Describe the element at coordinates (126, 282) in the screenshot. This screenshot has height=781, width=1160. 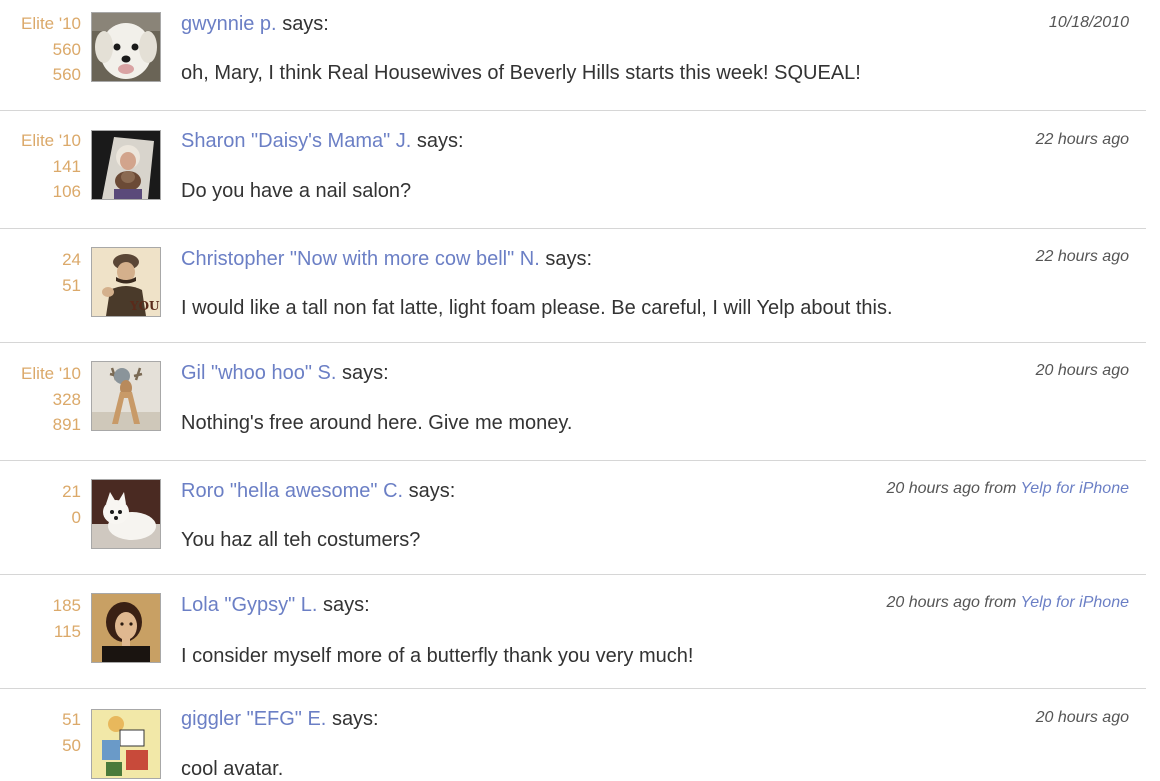
I see `you-poster-avatar: YOU` at that location.